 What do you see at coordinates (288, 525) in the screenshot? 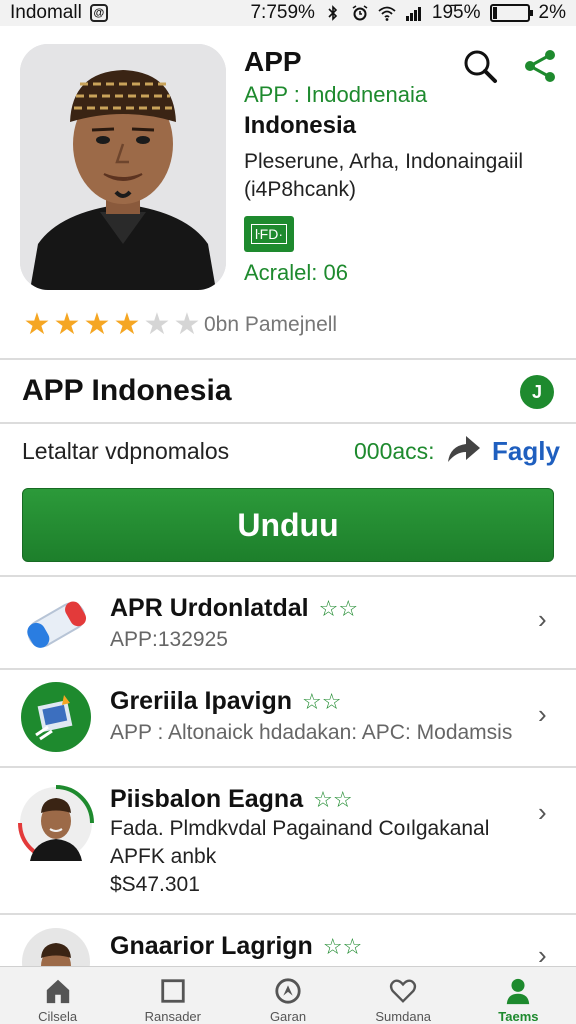
I see `download-button: Unduu` at bounding box center [288, 525].